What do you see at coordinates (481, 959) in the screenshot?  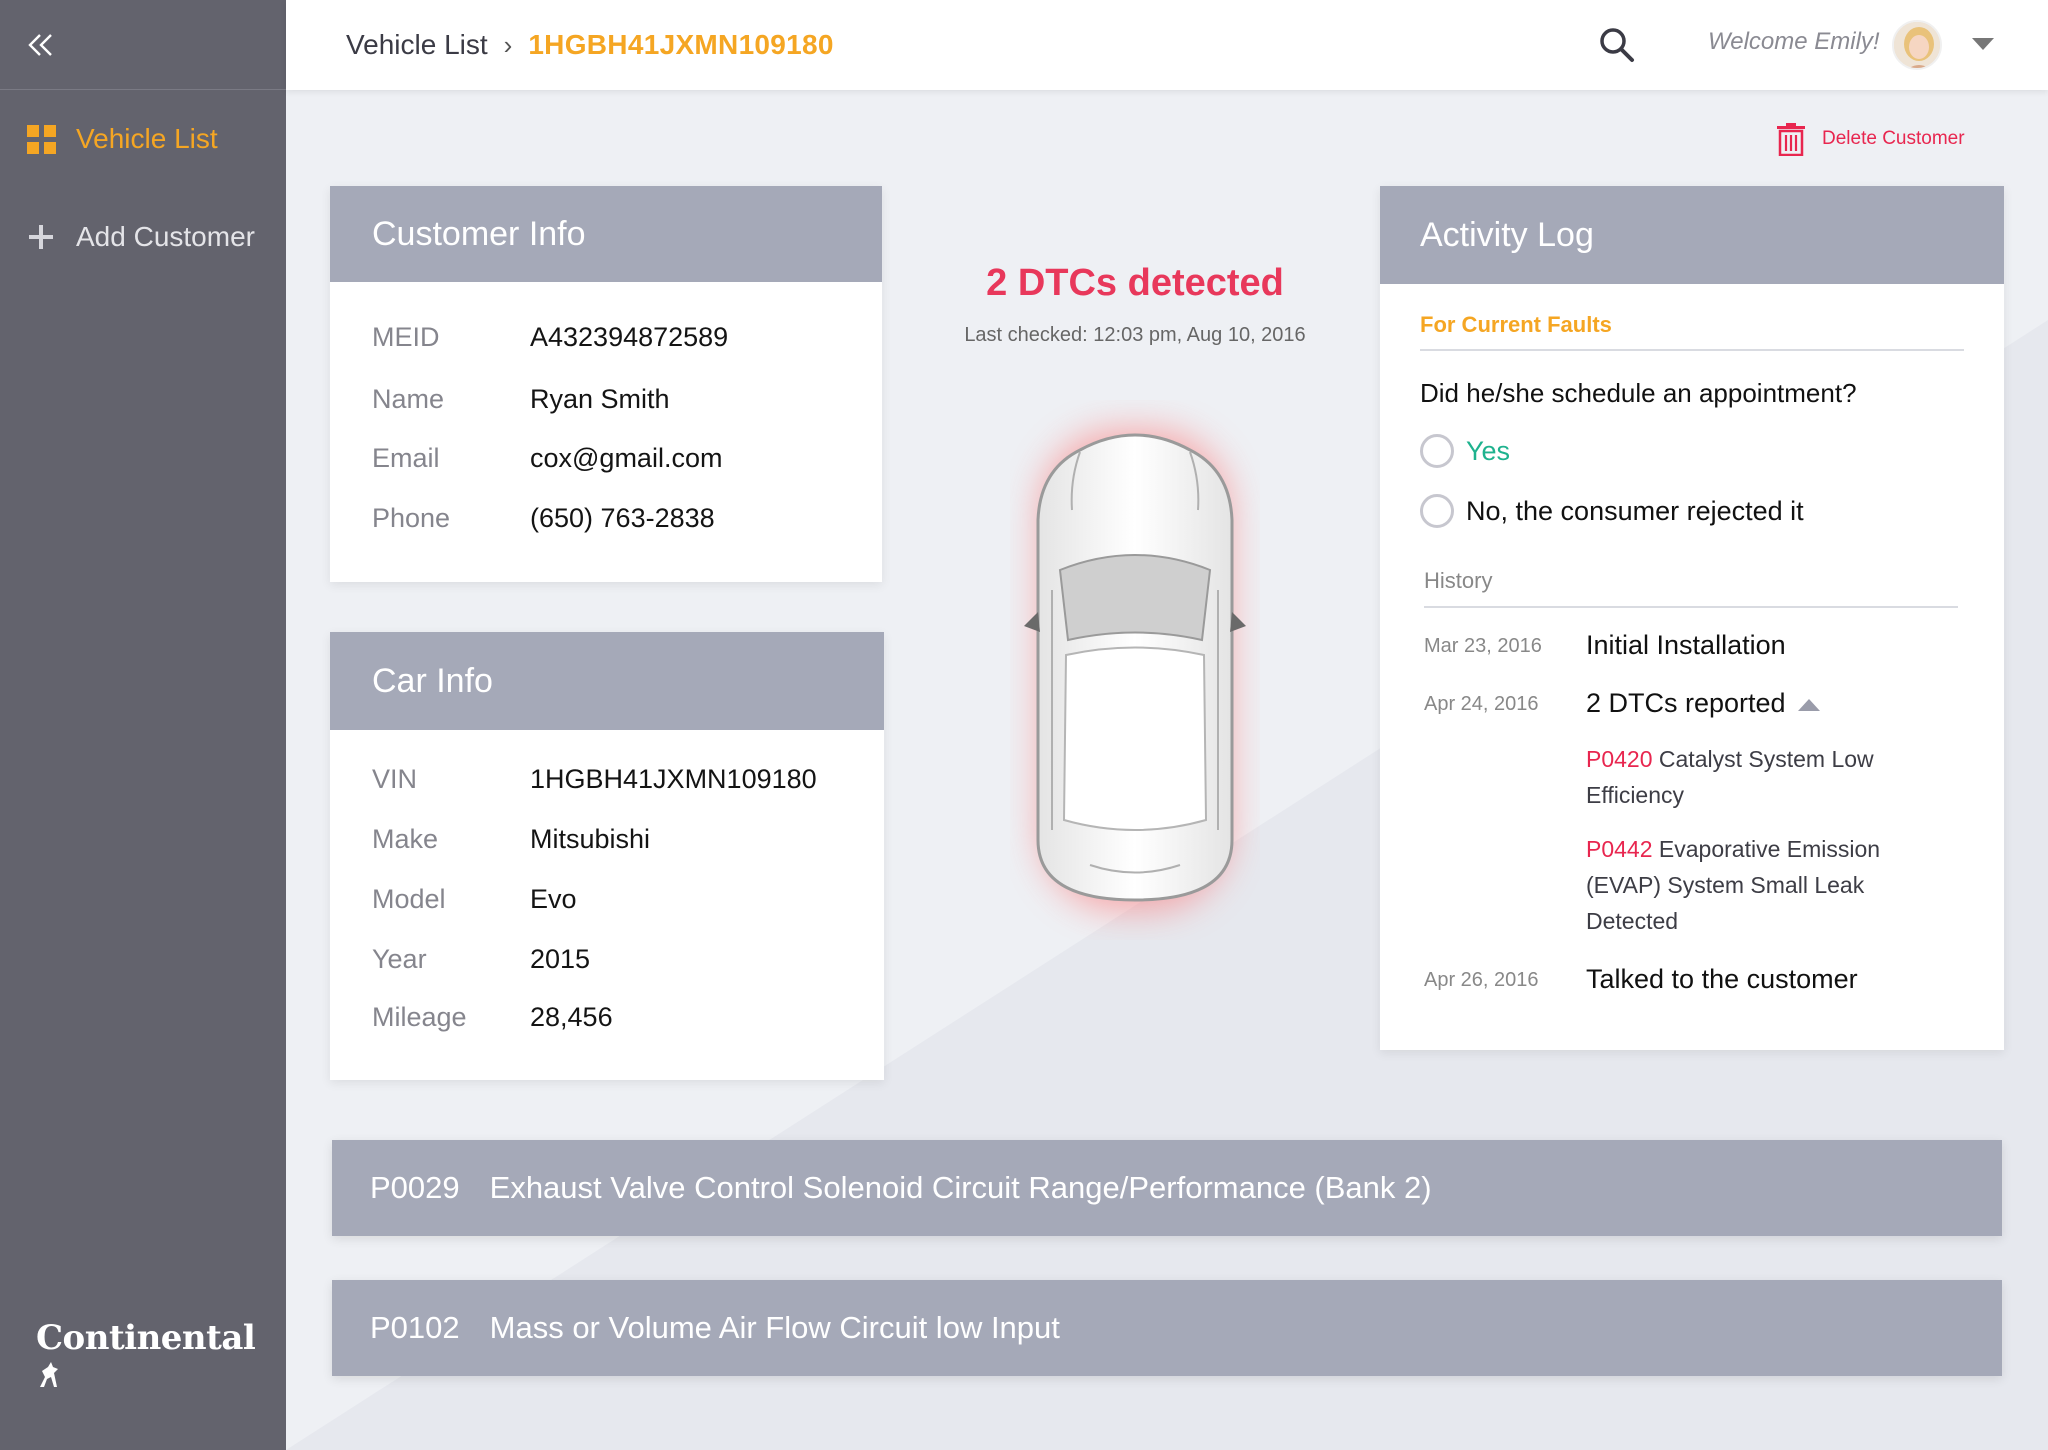 I see `car-row-year: Year 2015` at bounding box center [481, 959].